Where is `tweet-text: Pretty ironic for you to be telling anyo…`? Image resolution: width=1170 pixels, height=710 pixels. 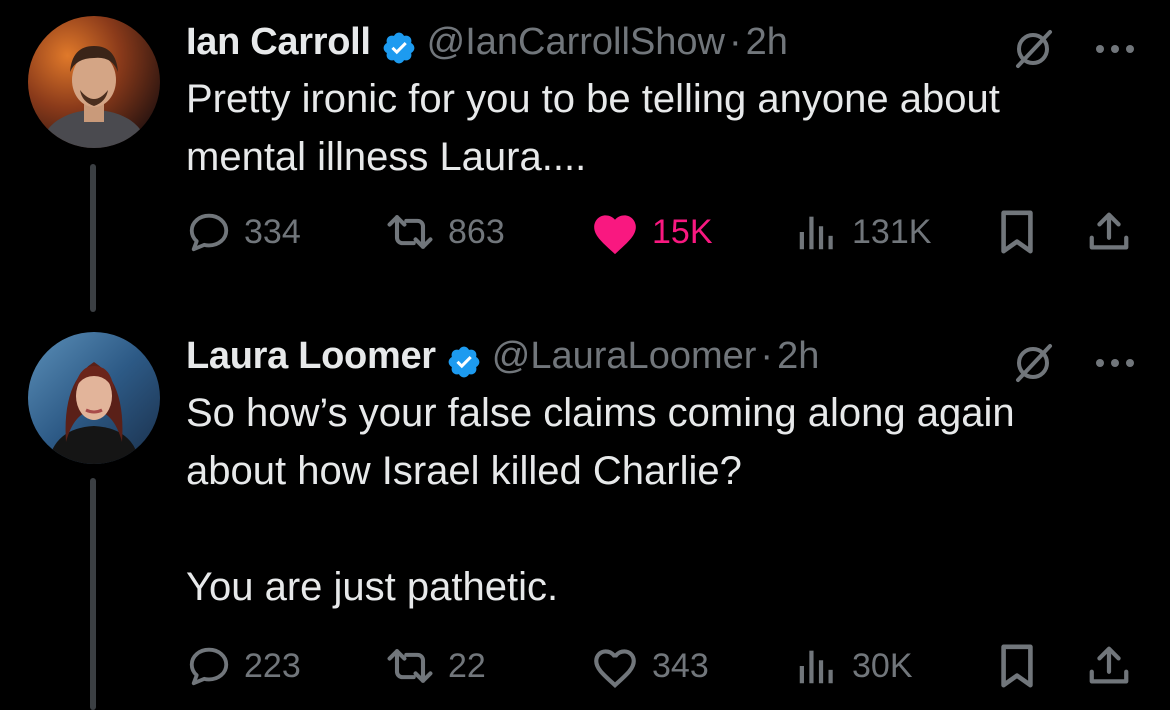
tweet-text: Pretty ironic for you to be telling anyo… is located at coordinates (593, 128).